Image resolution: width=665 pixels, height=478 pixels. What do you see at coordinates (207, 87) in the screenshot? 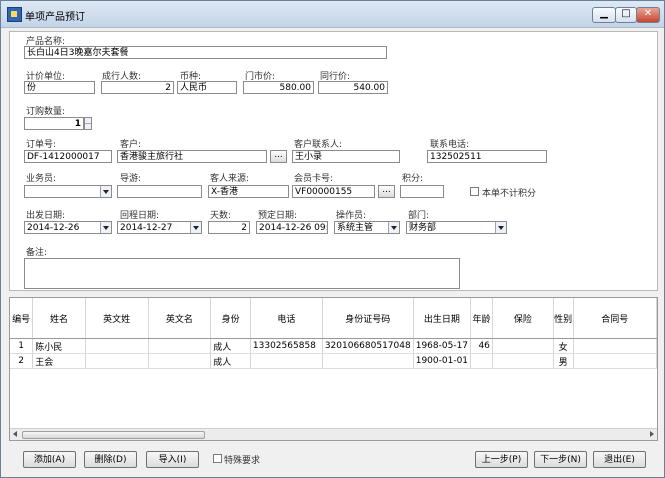
I see `currency-field: 人民币` at bounding box center [207, 87].